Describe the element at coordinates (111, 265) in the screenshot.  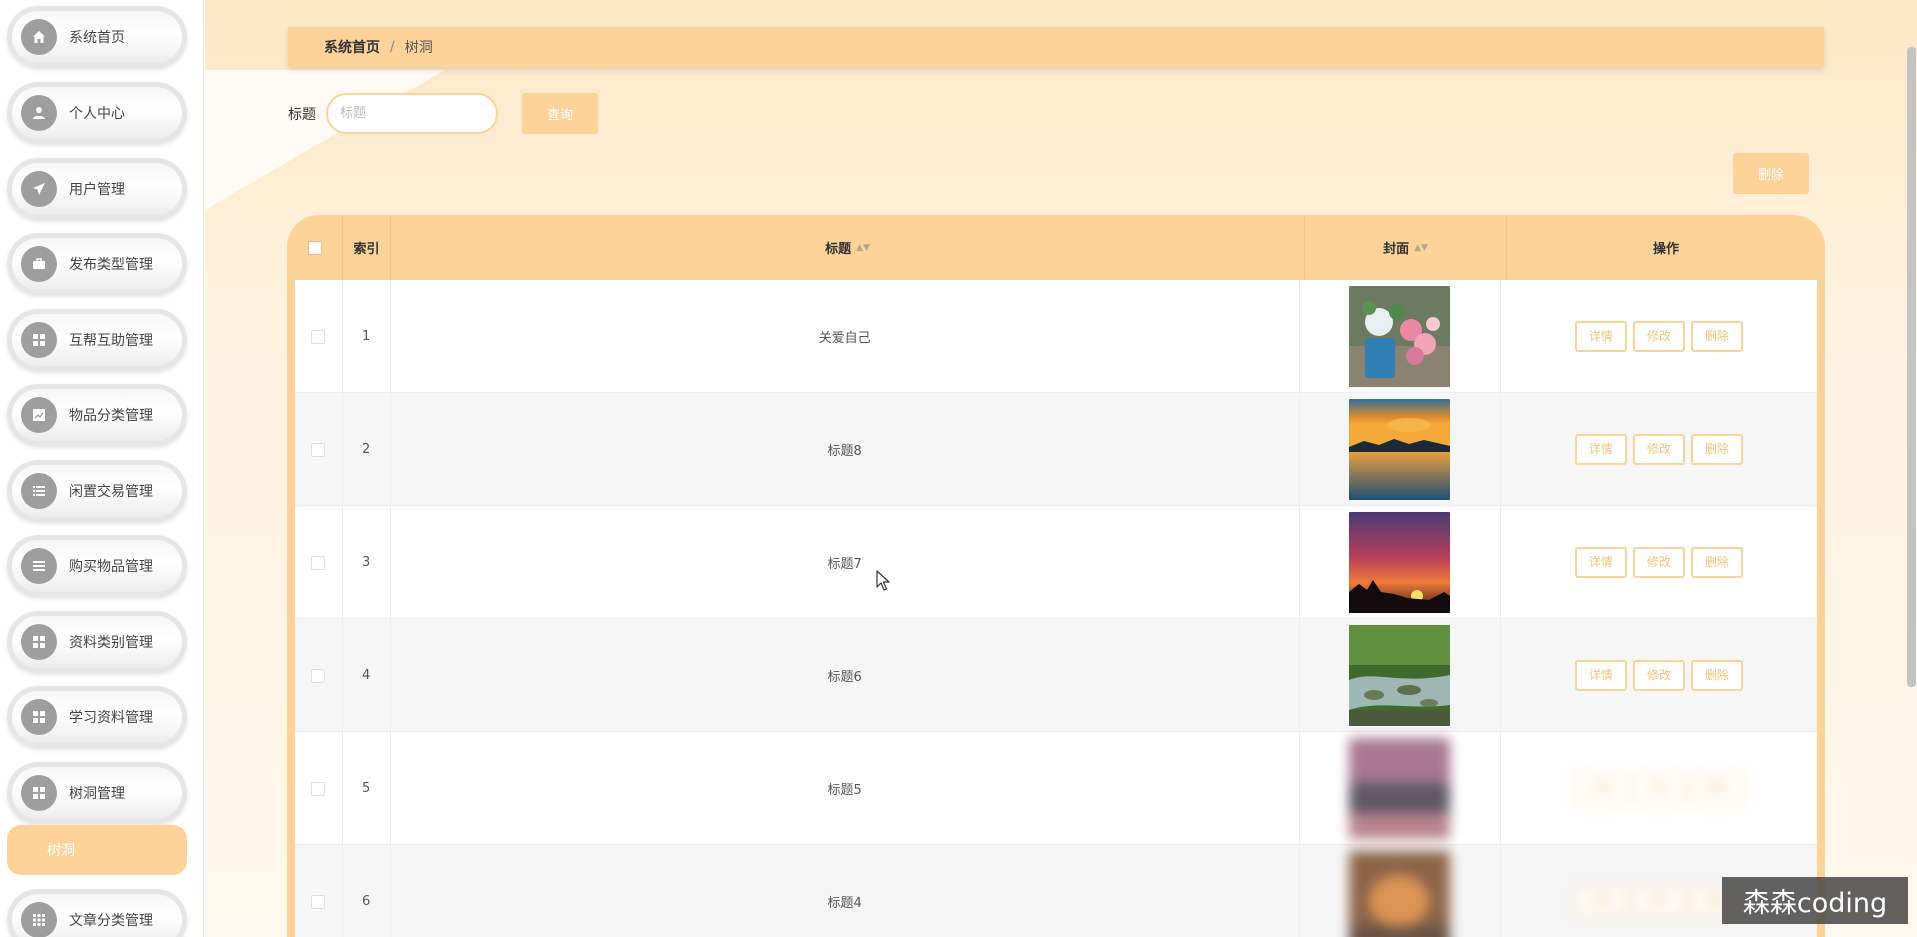
I see `sidebar-item-label: 发布类型管理` at that location.